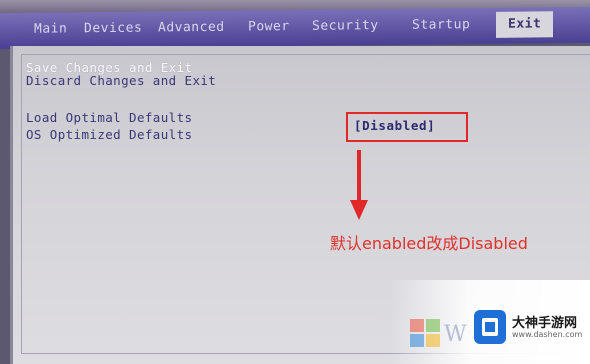  I want to click on windows-logo-icon, so click(425, 333).